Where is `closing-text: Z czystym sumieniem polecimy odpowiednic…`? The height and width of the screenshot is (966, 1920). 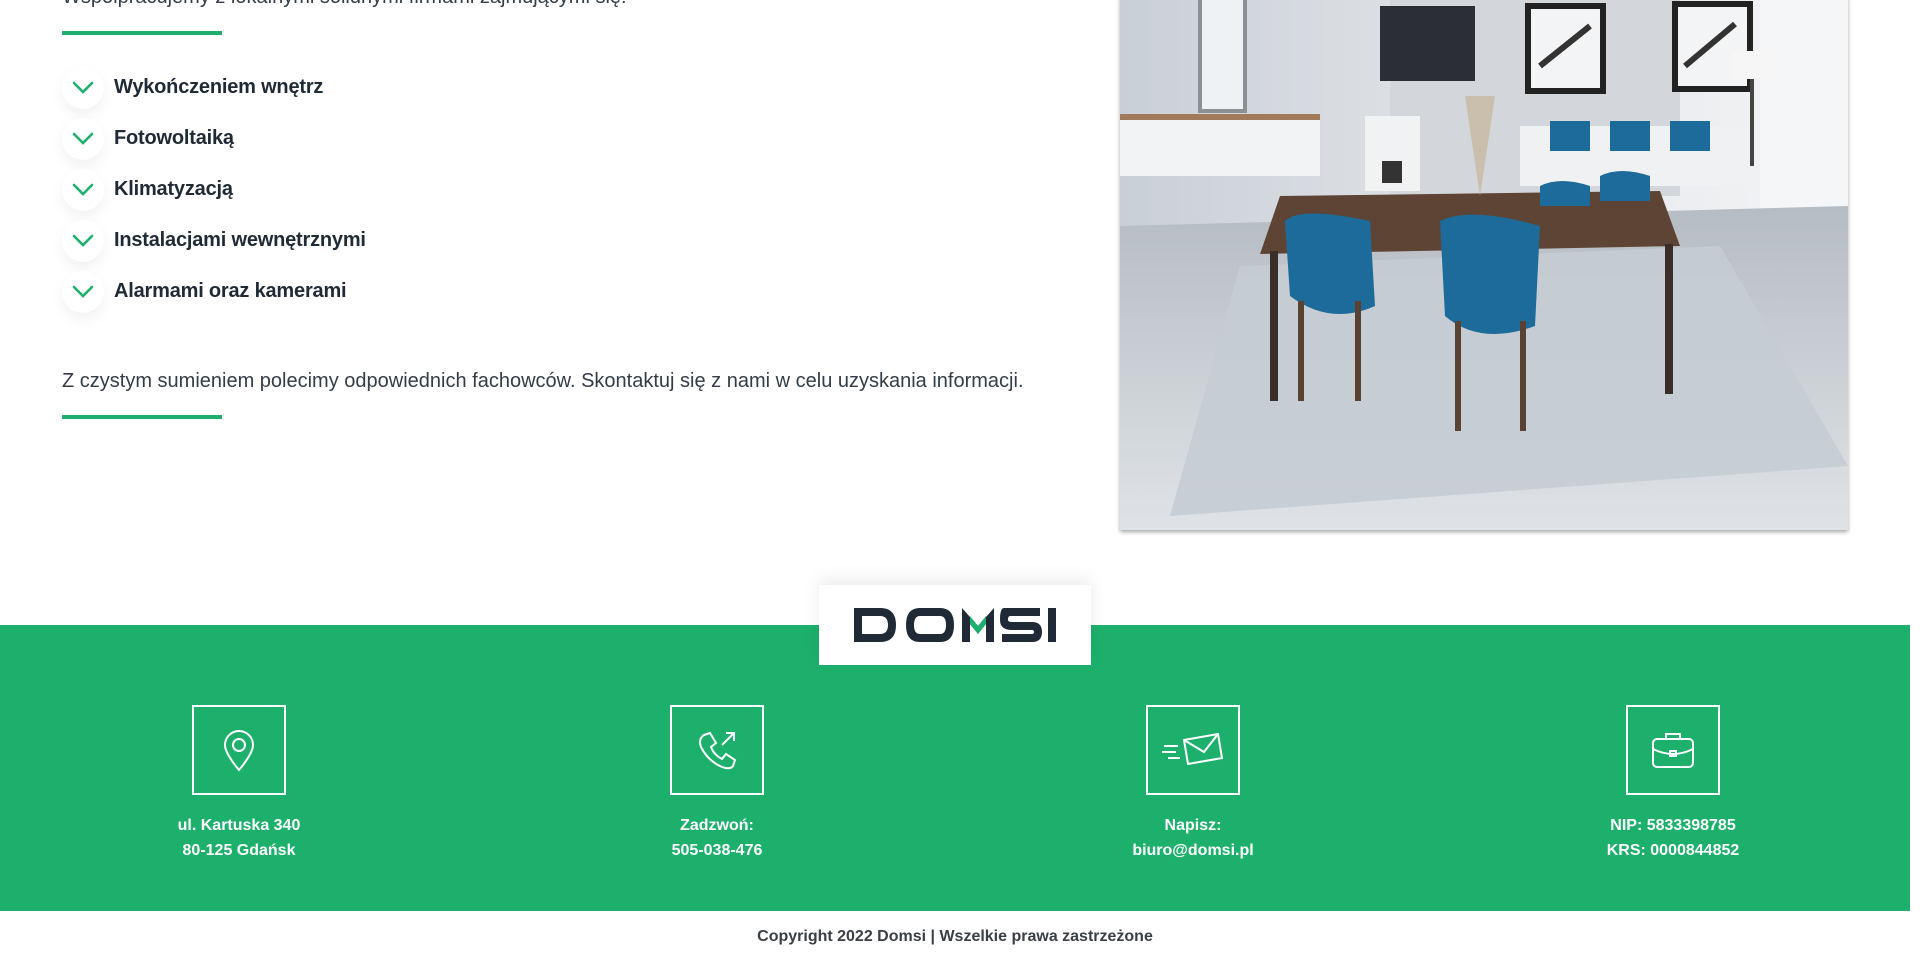 closing-text: Z czystym sumieniem polecimy odpowiednic… is located at coordinates (543, 381).